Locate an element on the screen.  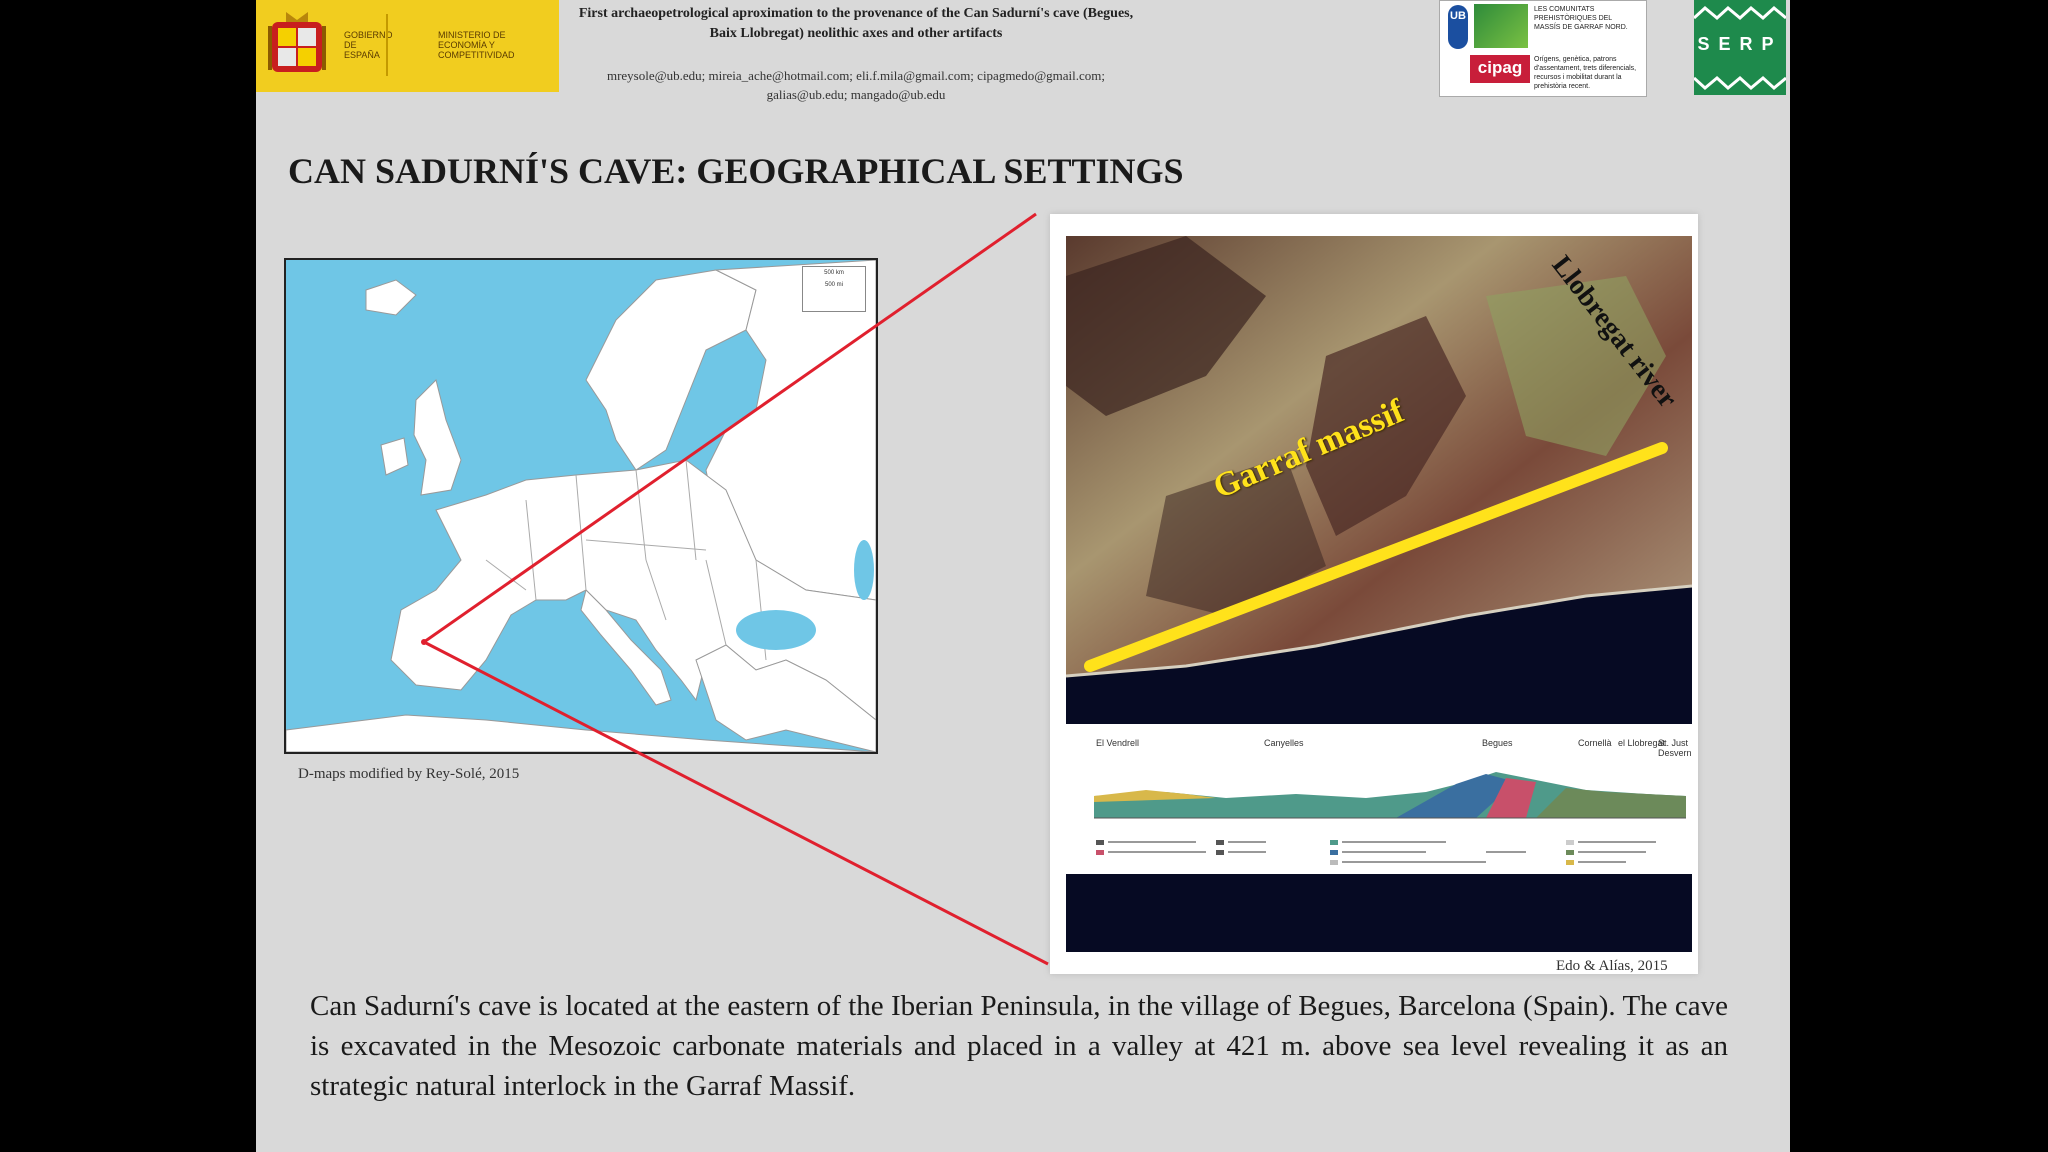
cipag-wordmark: cipag is located at coordinates (1500, 69).